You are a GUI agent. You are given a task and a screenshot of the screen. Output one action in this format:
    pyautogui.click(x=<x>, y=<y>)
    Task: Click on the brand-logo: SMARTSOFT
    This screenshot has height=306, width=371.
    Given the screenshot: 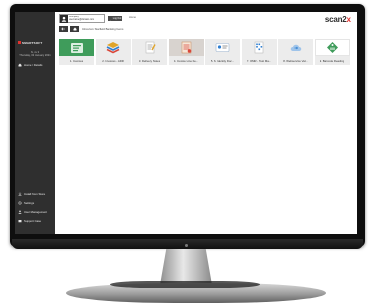 What is the action you would take?
    pyautogui.click(x=36, y=42)
    